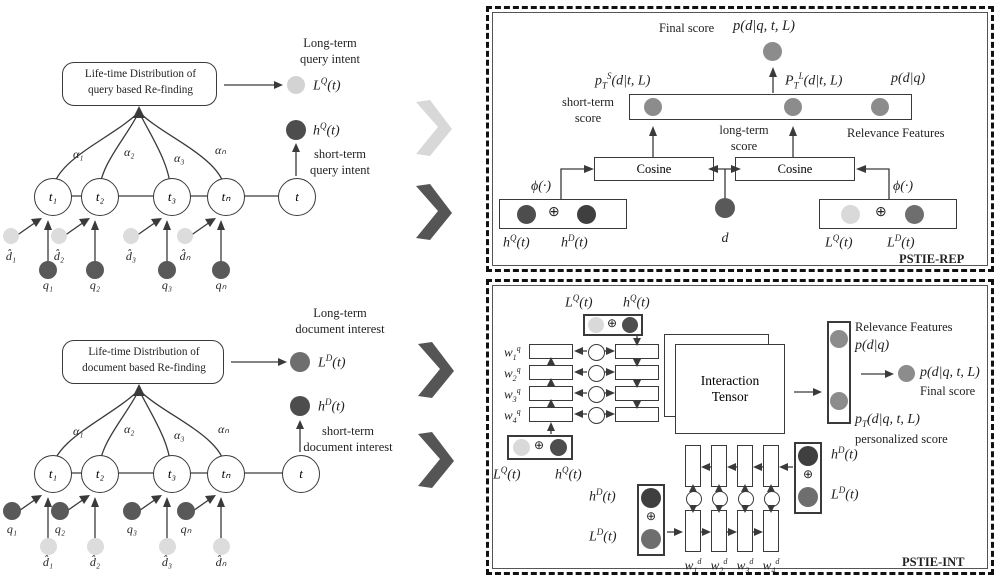  Describe the element at coordinates (888, 214) in the screenshot. I see `rep-long-term-concat-box` at that location.